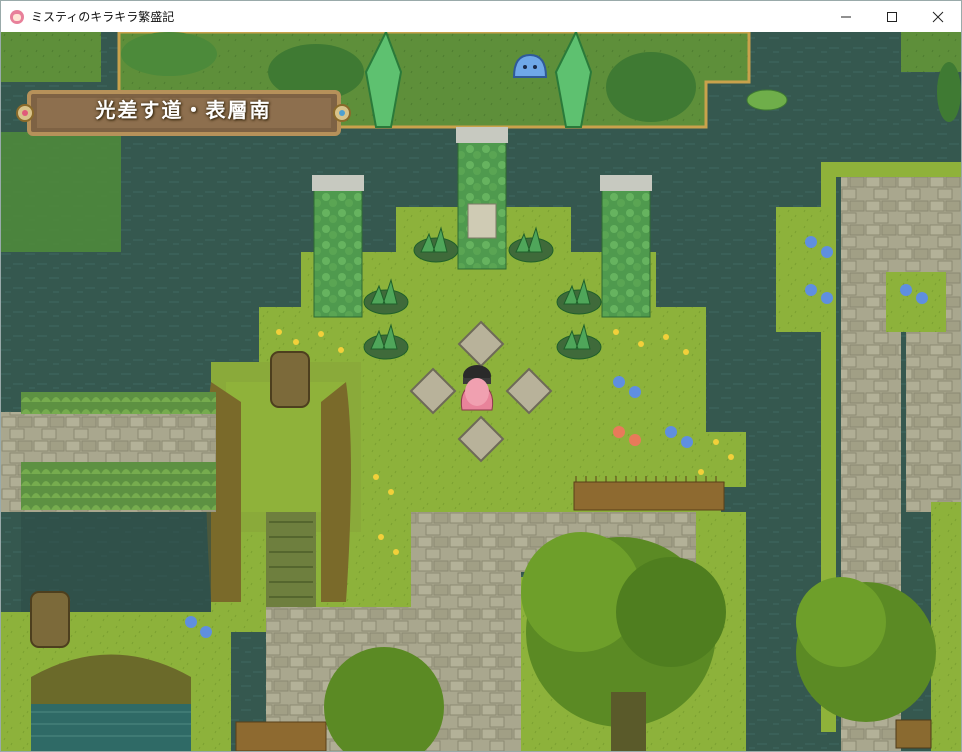 This screenshot has height=752, width=962. Describe the element at coordinates (17, 17) in the screenshot. I see `app-icon` at that location.